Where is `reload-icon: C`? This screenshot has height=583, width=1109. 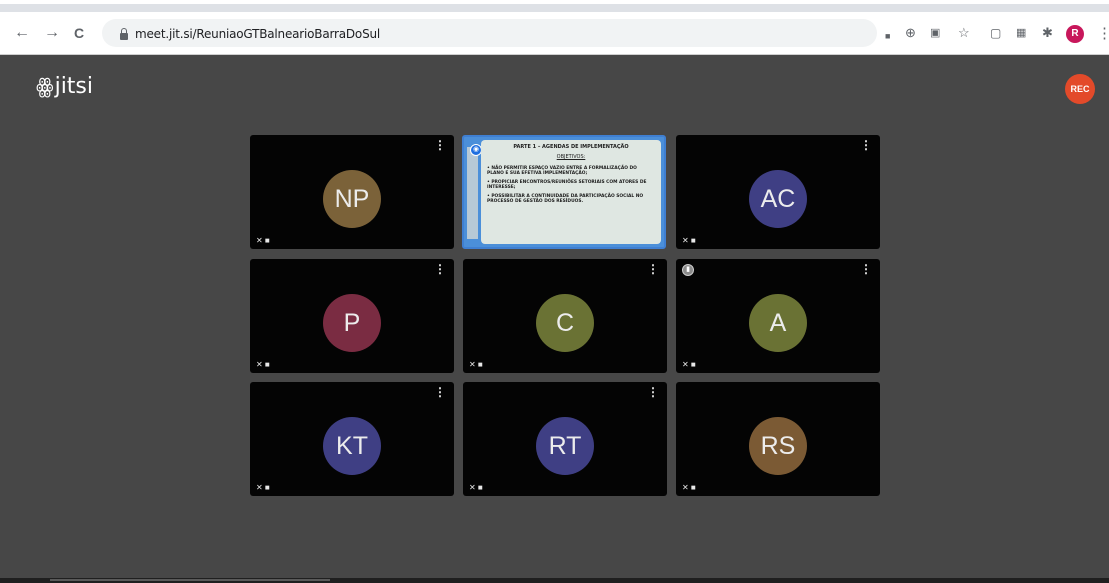 reload-icon: C is located at coordinates (79, 33).